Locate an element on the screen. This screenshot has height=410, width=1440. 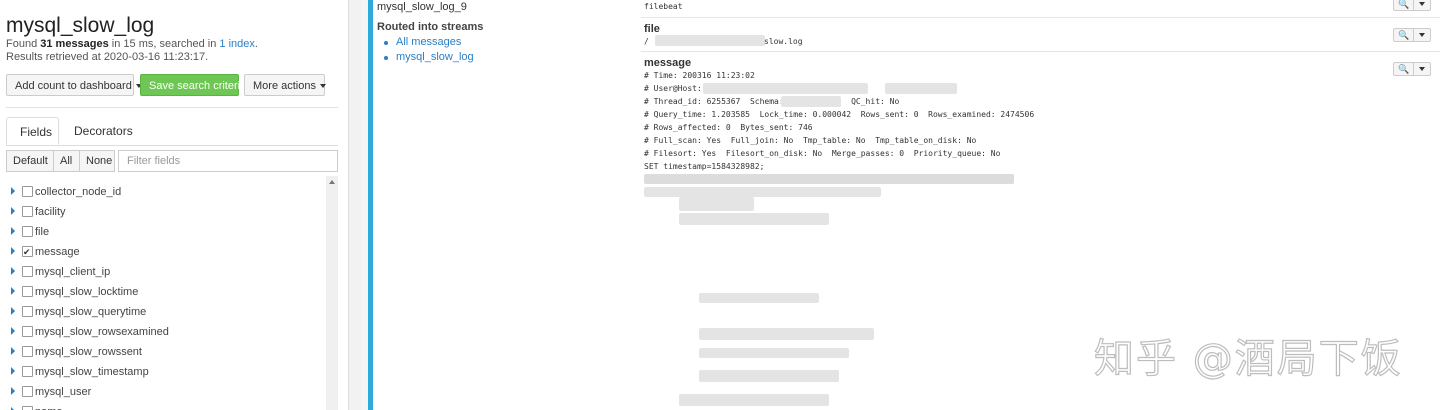
tab-fields: Fields is located at coordinates (32, 131).